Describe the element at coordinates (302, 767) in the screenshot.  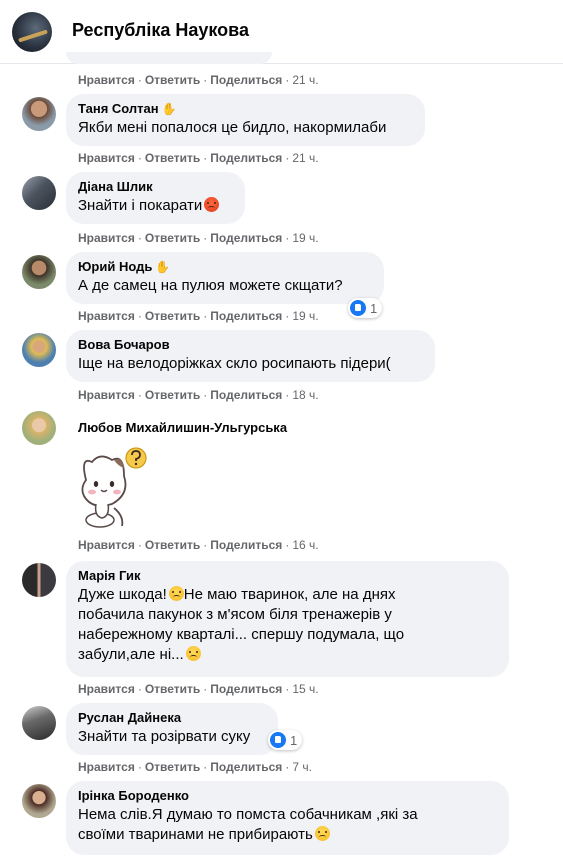
I see `comment-time: 7 ч.` at that location.